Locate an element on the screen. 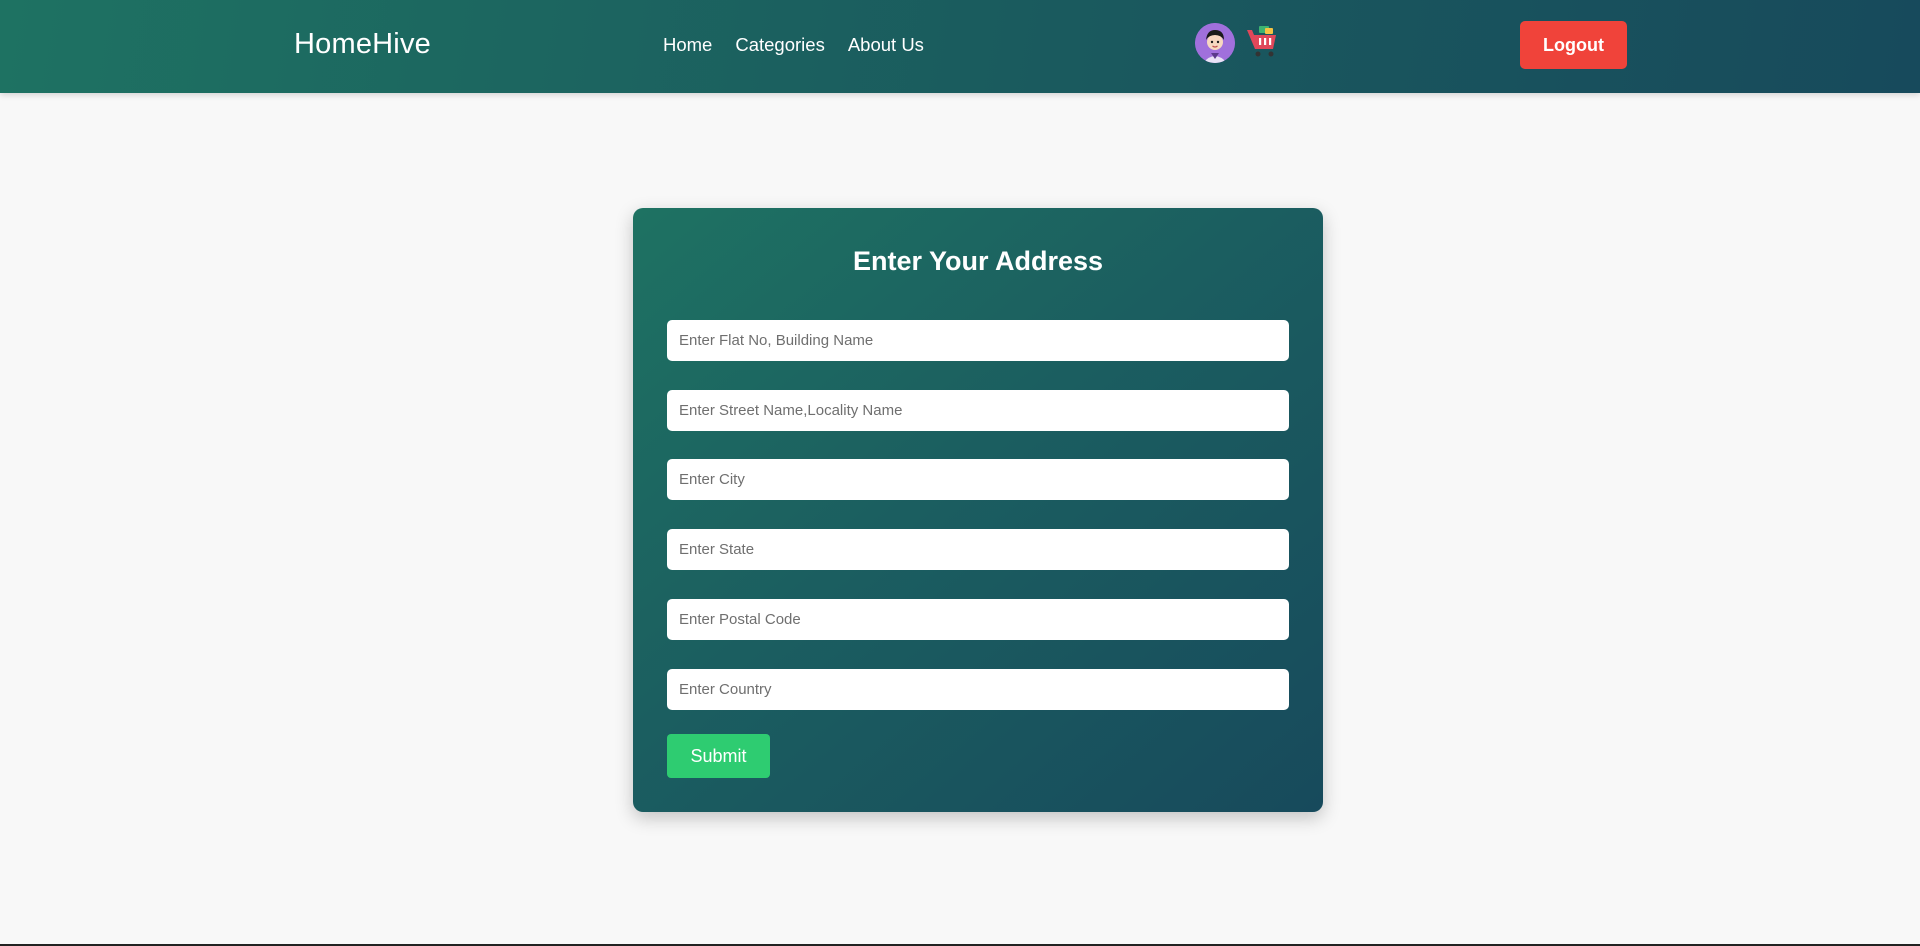 The width and height of the screenshot is (1920, 946). state-input is located at coordinates (978, 549).